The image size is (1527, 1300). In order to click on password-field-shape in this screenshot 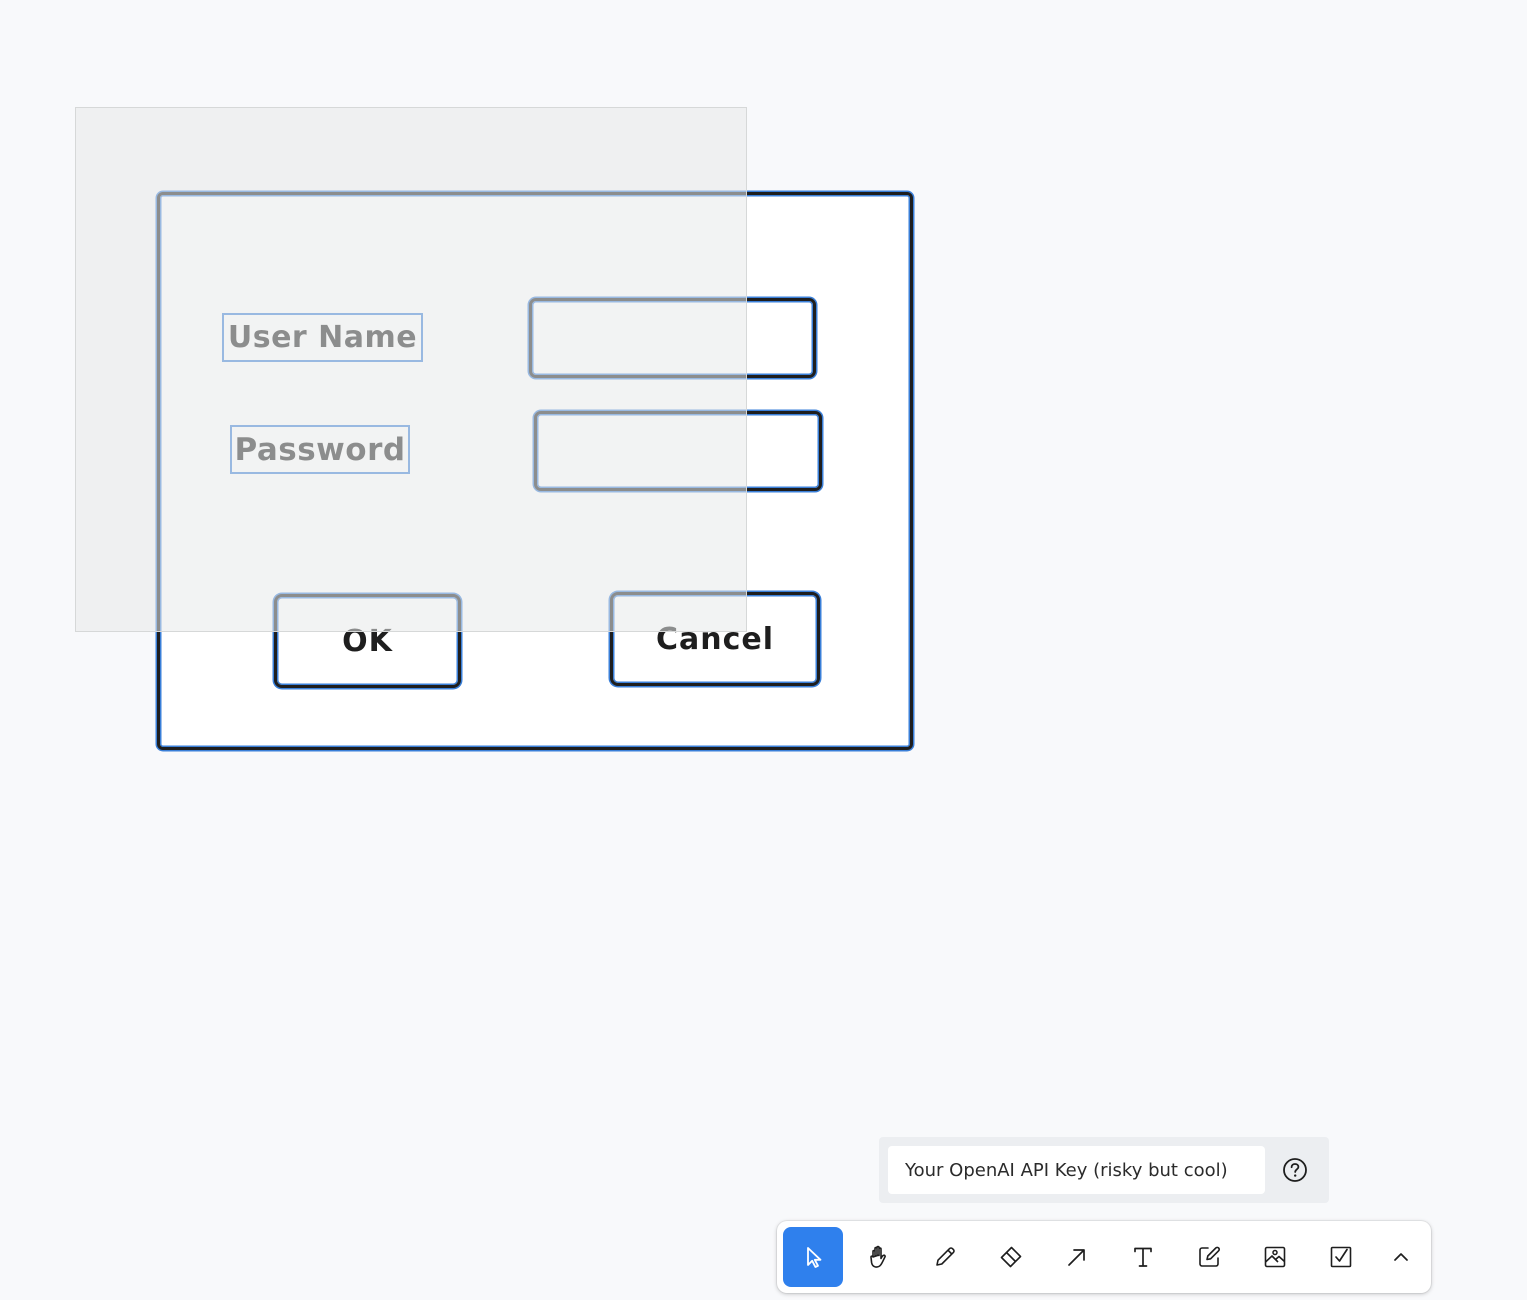, I will do `click(678, 451)`.